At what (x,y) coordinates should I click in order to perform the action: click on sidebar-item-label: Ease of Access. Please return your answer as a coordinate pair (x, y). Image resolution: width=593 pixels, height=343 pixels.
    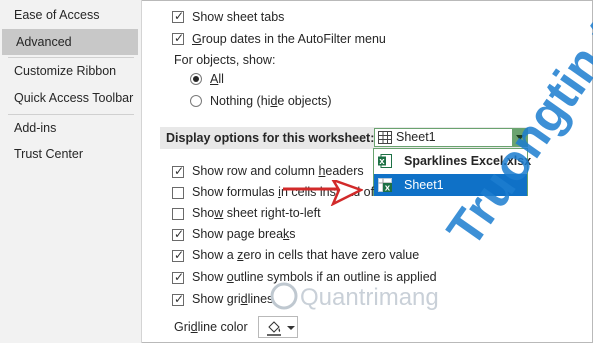
    Looking at the image, I should click on (57, 15).